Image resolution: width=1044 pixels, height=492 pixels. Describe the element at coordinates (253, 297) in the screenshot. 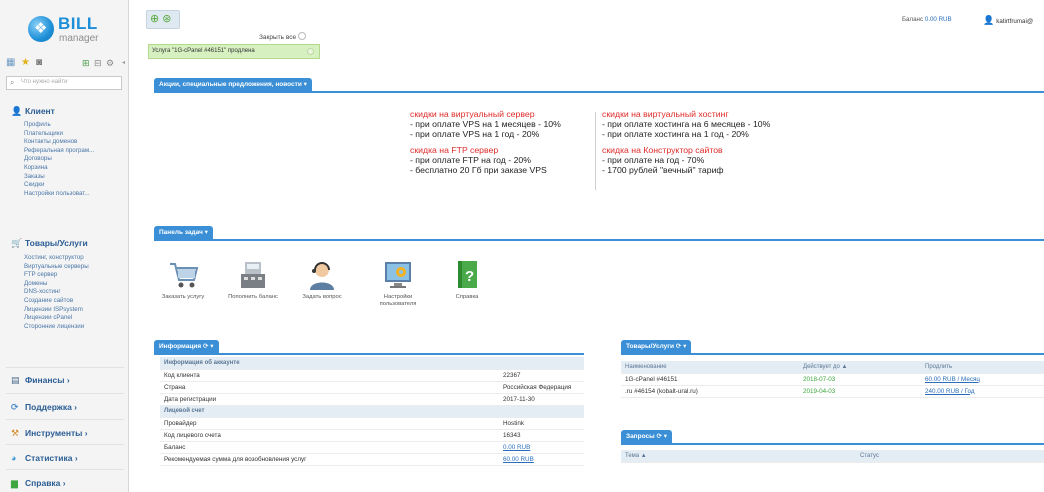

I see `task-top-up-balance-label: Пополнить баланс` at that location.